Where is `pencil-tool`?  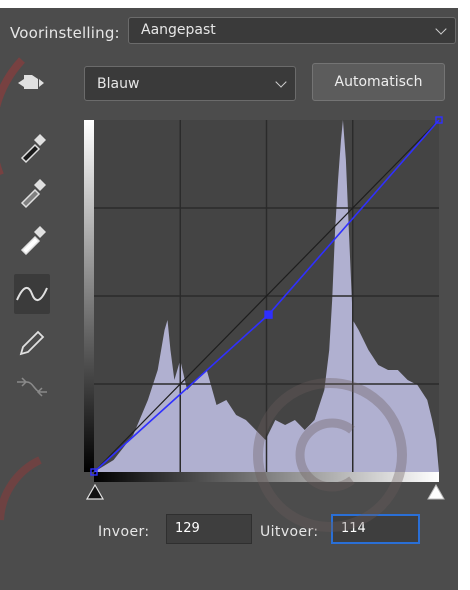 pencil-tool is located at coordinates (32, 343).